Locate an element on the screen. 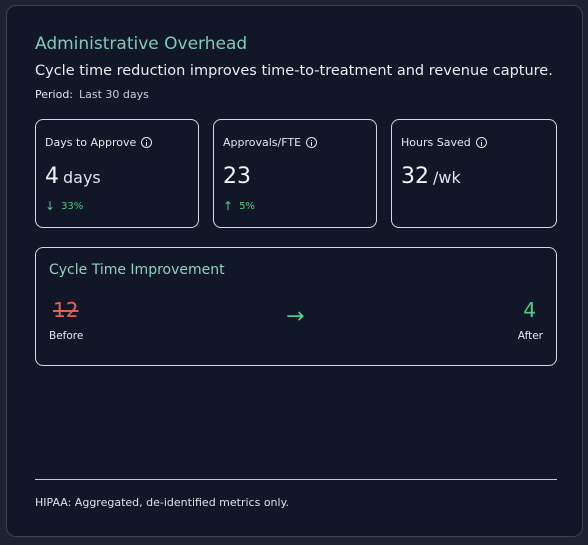  metric-card-days-to-approve: Days to Approve 4 days ↓ 33% is located at coordinates (117, 173).